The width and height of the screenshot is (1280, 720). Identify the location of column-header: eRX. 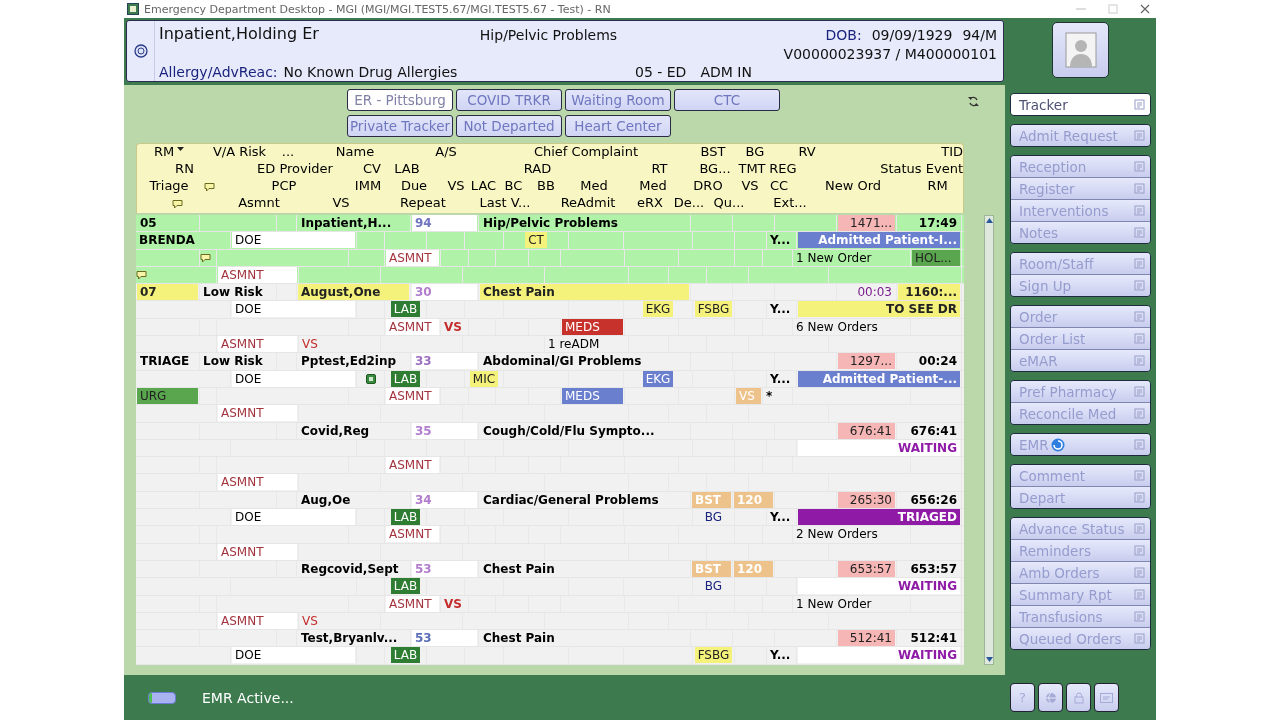
(650, 203).